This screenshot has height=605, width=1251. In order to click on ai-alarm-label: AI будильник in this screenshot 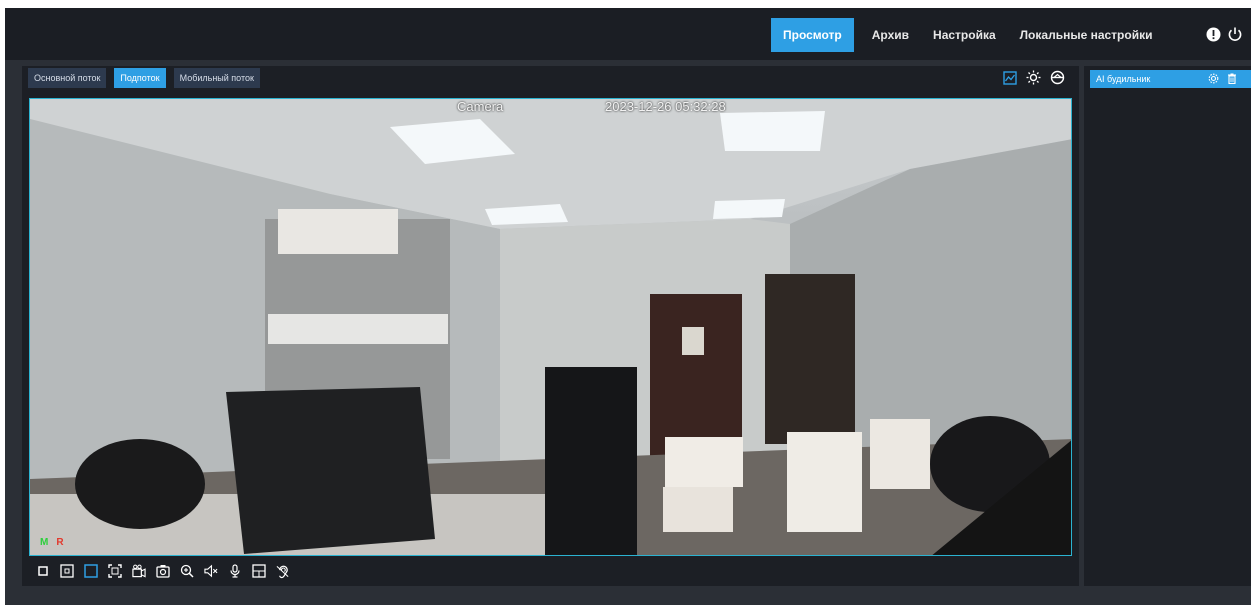, I will do `click(1123, 79)`.